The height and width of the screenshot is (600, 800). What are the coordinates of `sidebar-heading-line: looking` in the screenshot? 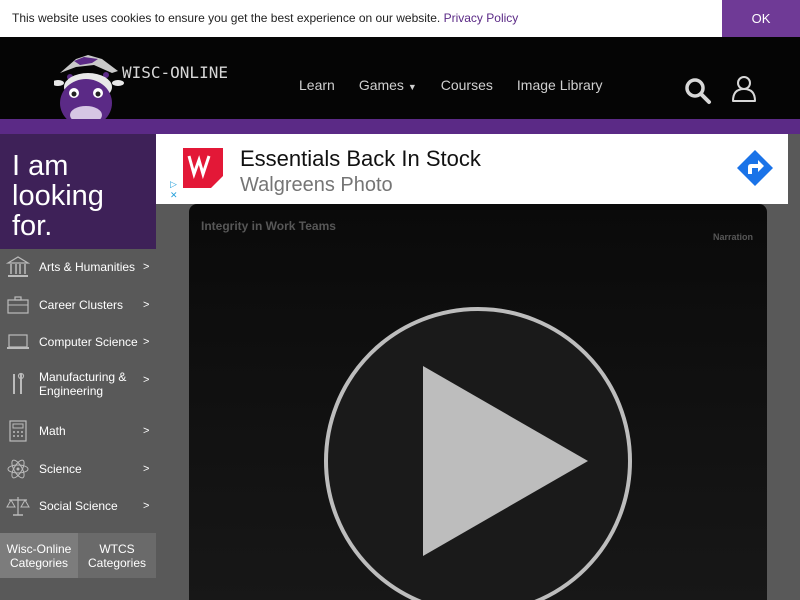 It's located at (58, 196).